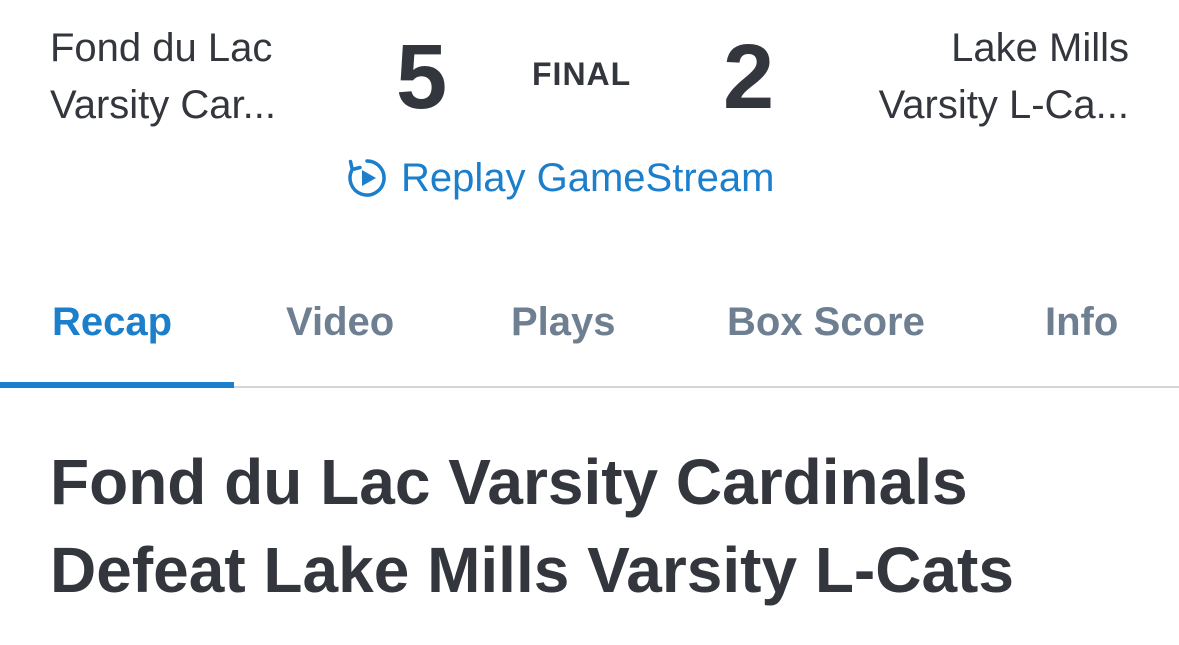 This screenshot has height=645, width=1179. I want to click on home-score: 5, so click(422, 77).